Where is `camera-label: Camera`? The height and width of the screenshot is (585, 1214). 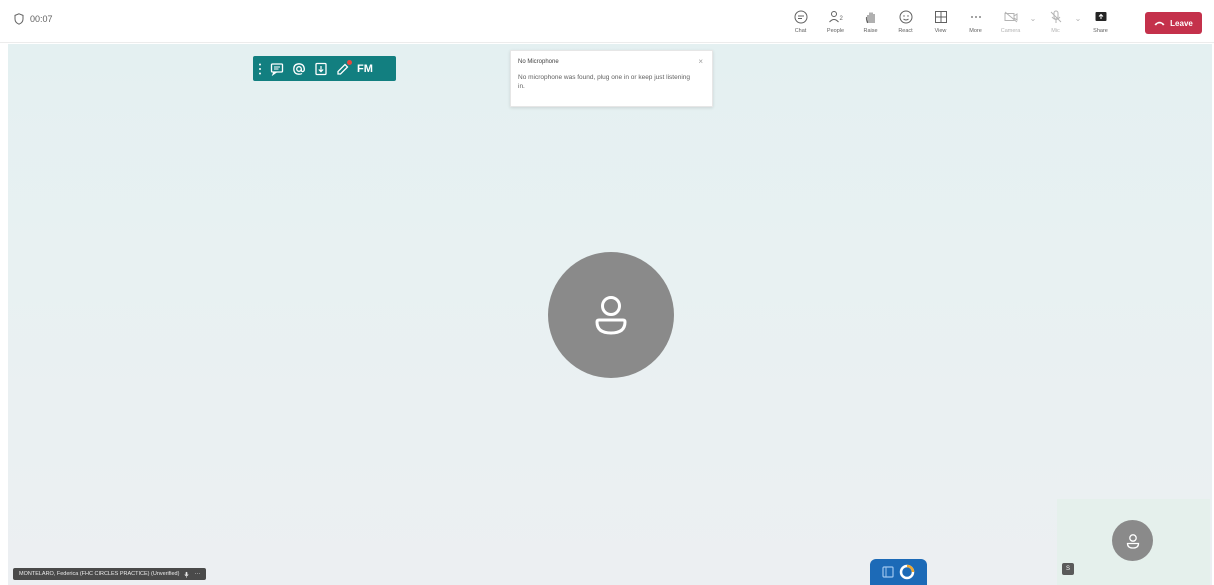
camera-label: Camera is located at coordinates (1010, 31).